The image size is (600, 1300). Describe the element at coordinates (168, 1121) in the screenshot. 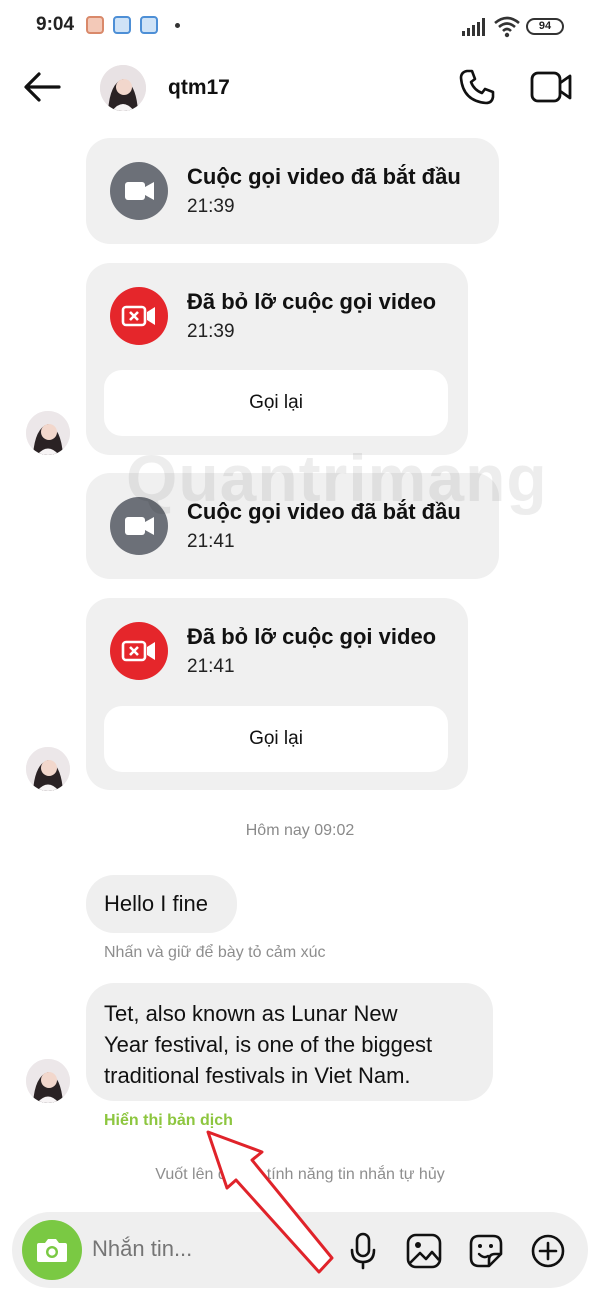

I see `show-translation-link: Hiển thị bản dịch` at that location.